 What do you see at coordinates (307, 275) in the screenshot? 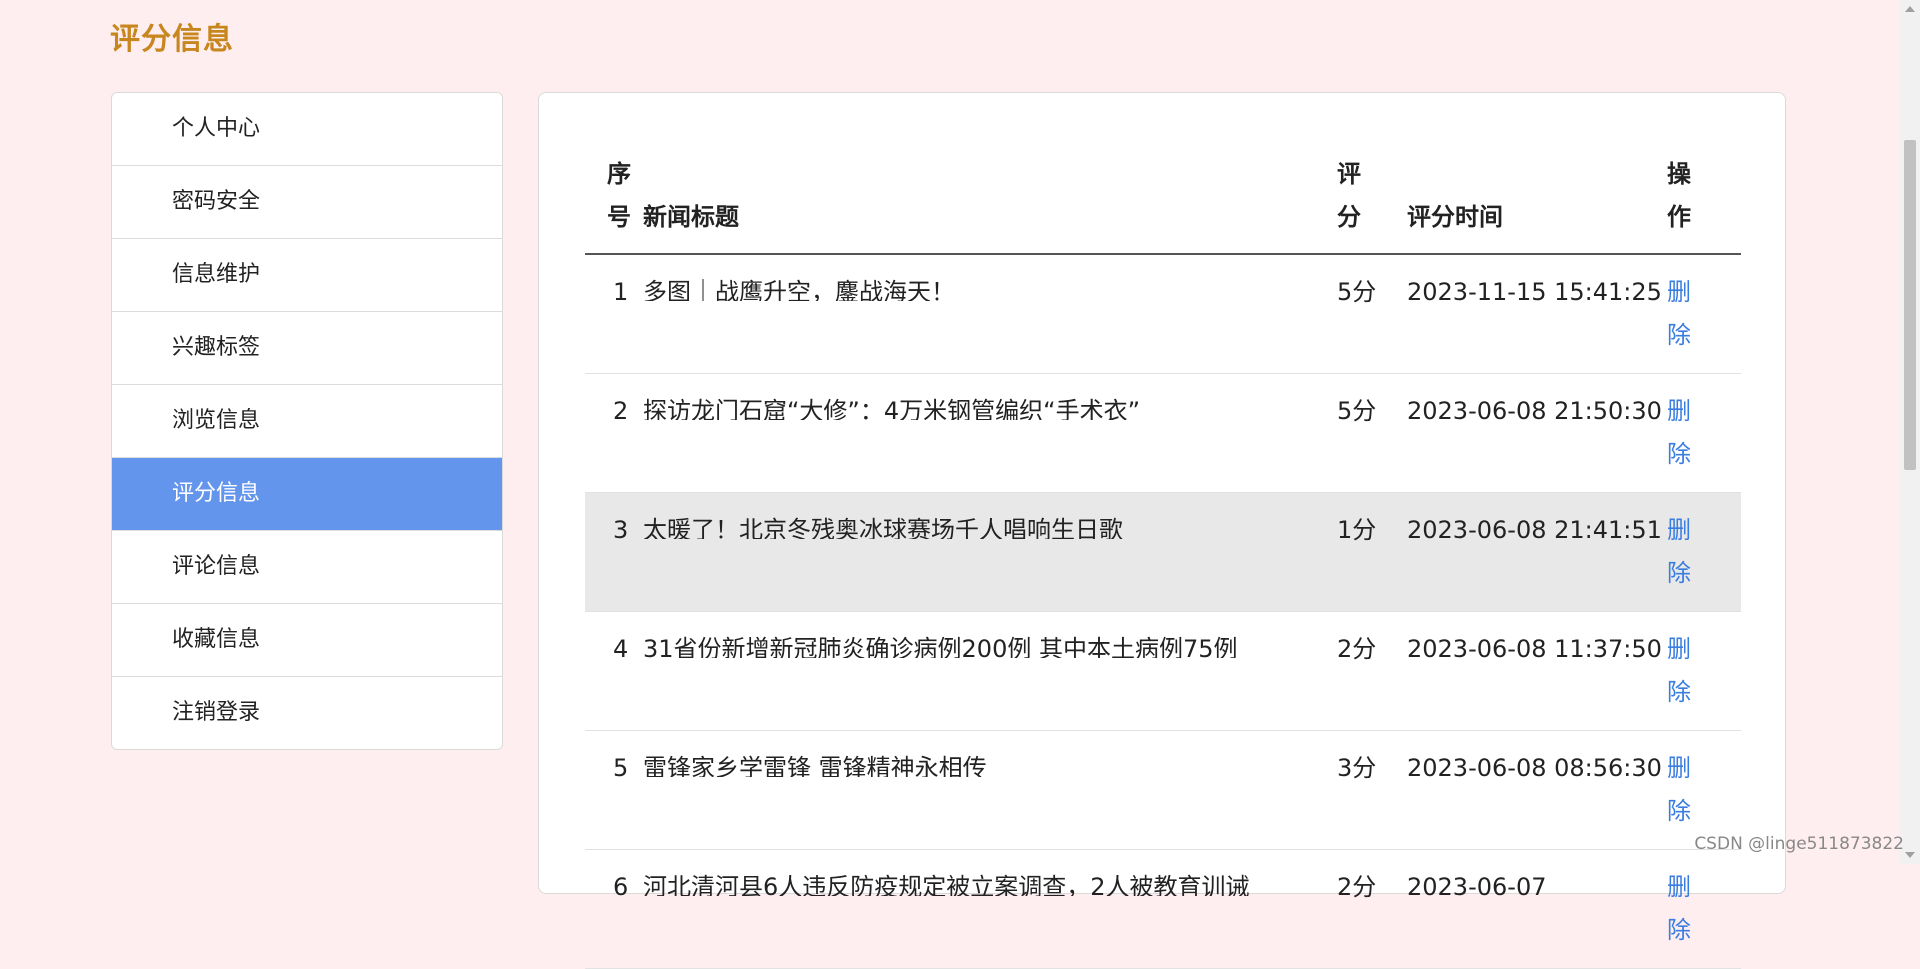
I see `sidebar-item-info-maintenance: 信息维护` at bounding box center [307, 275].